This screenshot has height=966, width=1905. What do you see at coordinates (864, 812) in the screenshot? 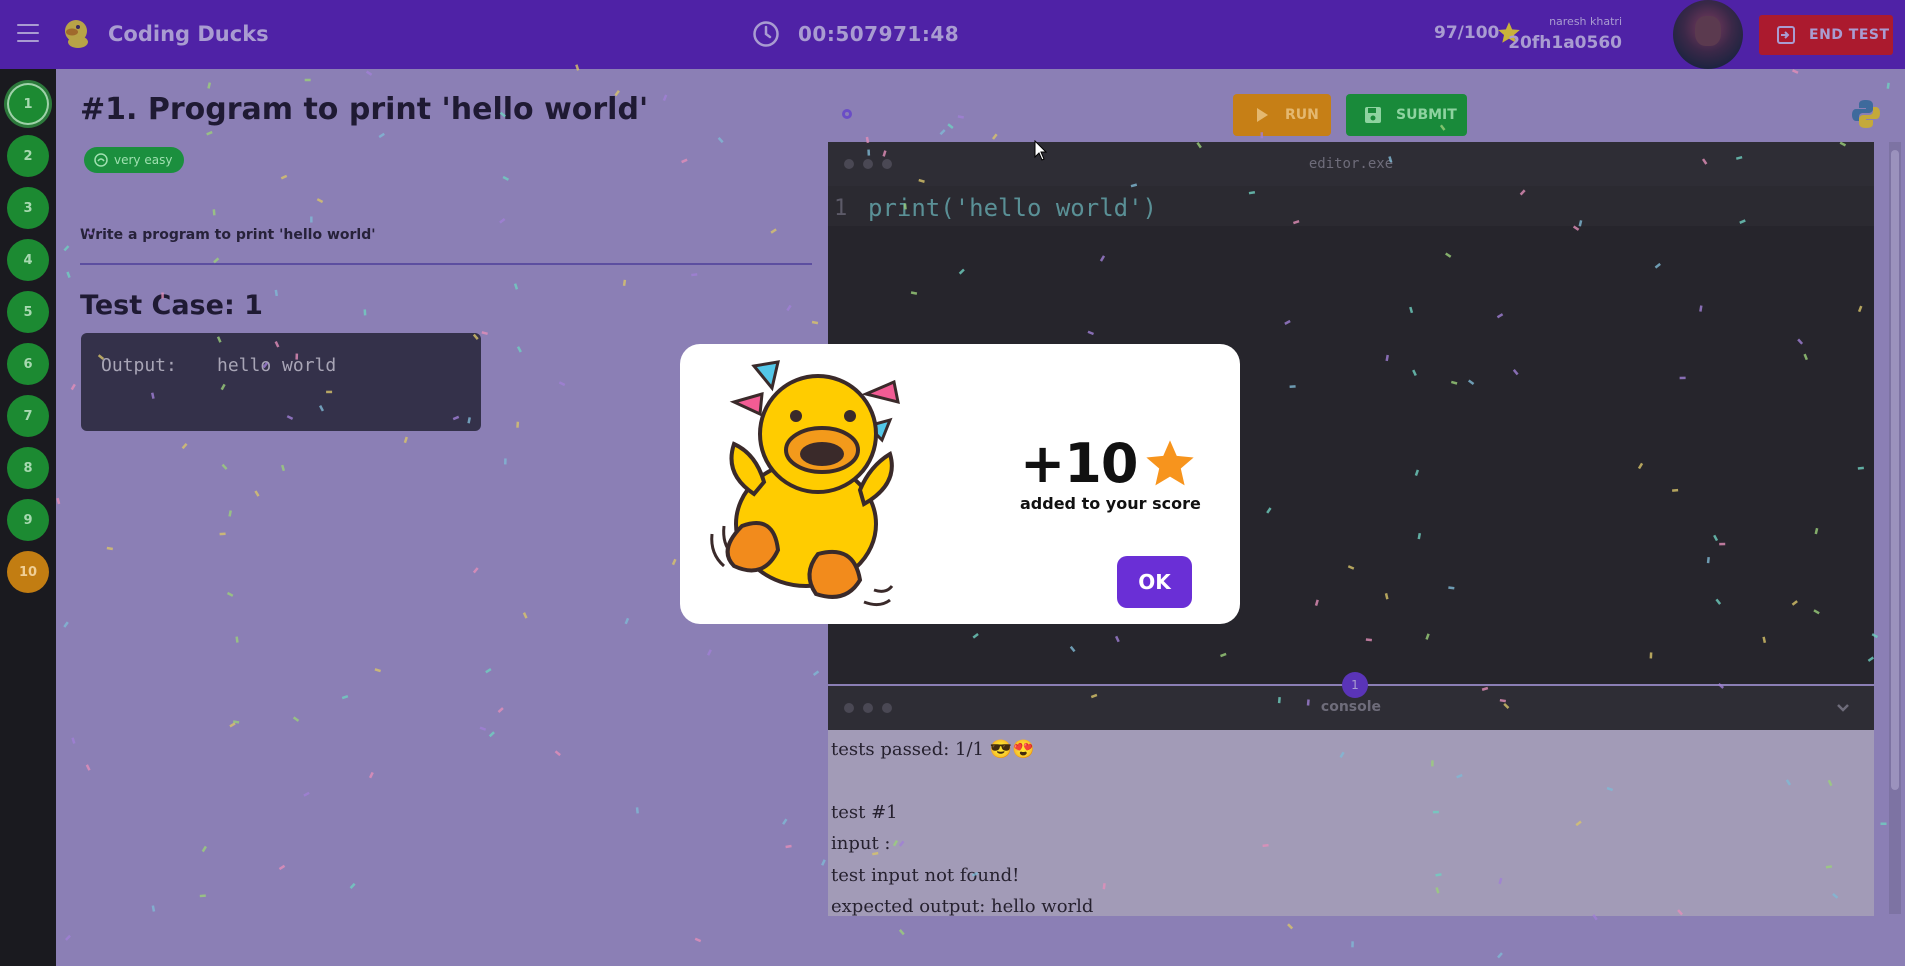
I see `console-line: test #1` at bounding box center [864, 812].